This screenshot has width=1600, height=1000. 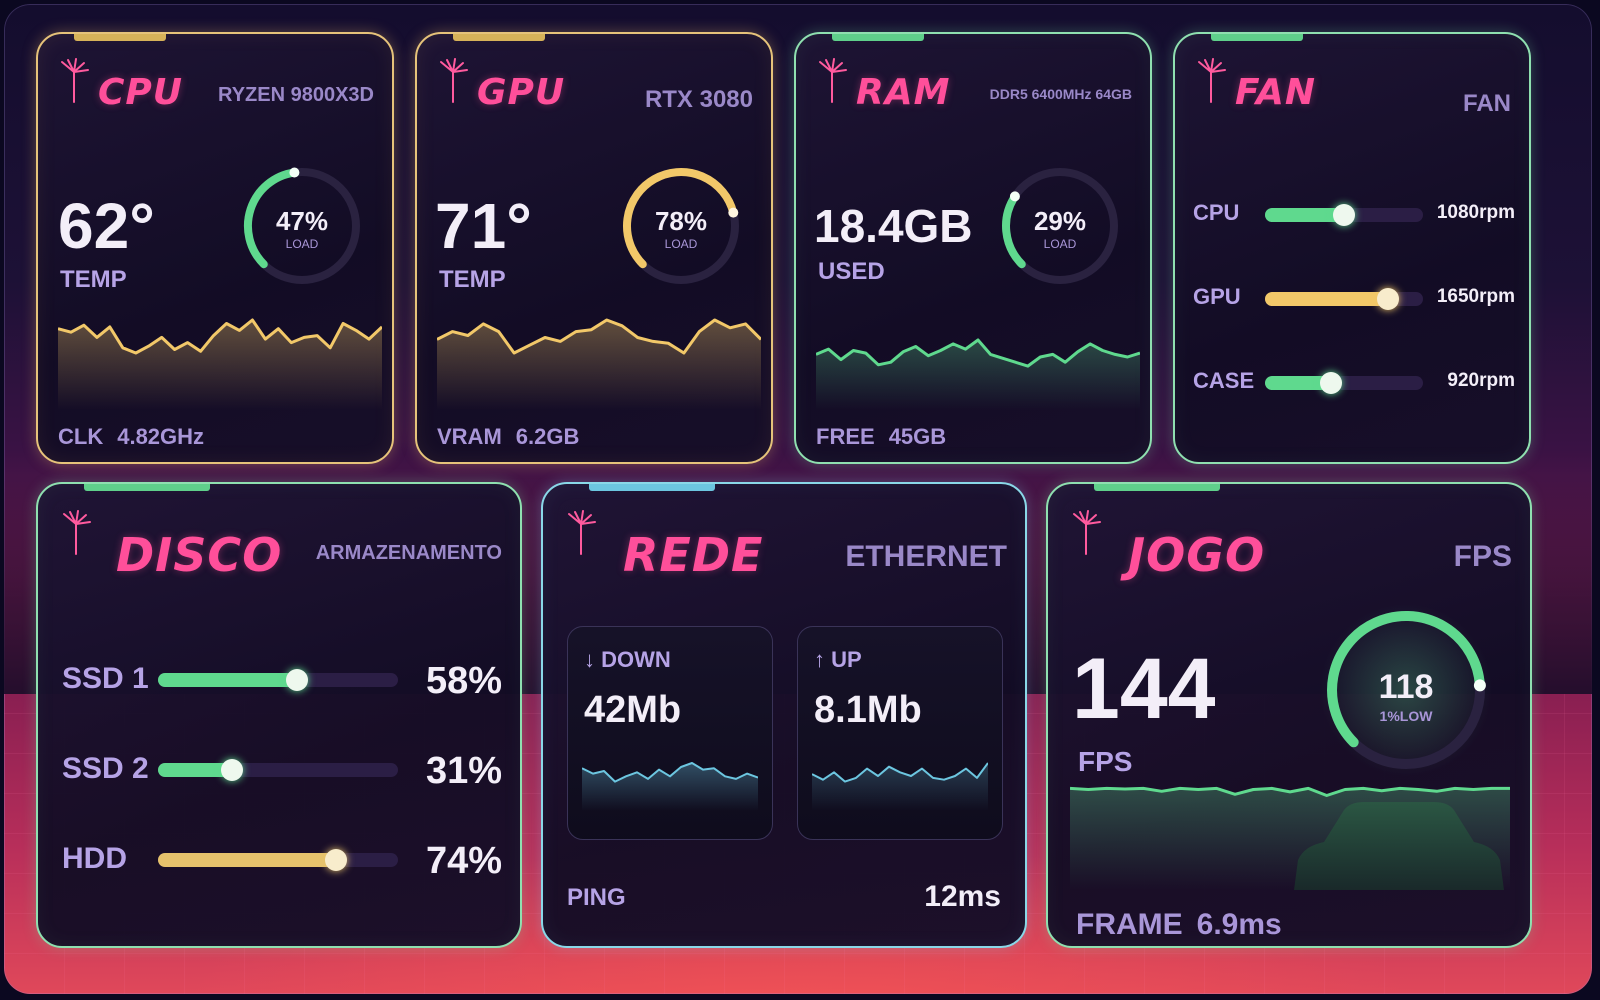 I want to click on disk-row-ssd2: SSD 2 31%, so click(x=282, y=771).